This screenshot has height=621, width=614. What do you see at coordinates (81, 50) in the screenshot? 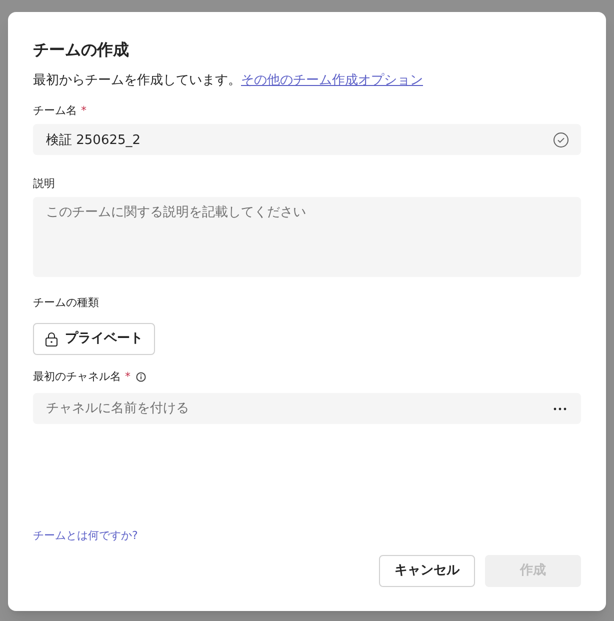
I see `dialog-title: チームの作成` at bounding box center [81, 50].